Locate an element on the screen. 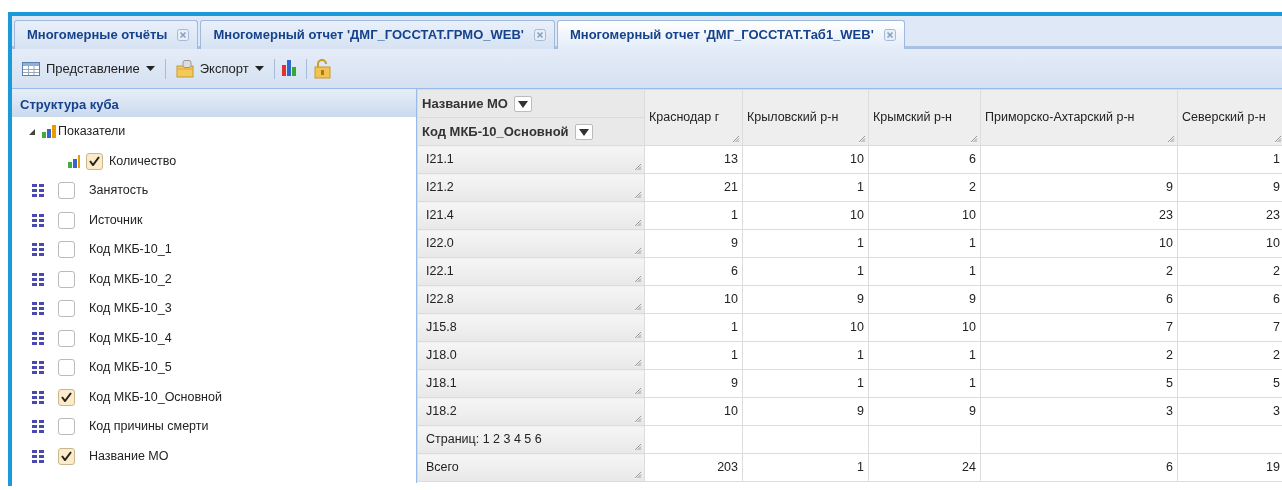 This screenshot has height=490, width=1282. tree-item: Показатели is located at coordinates (92, 132).